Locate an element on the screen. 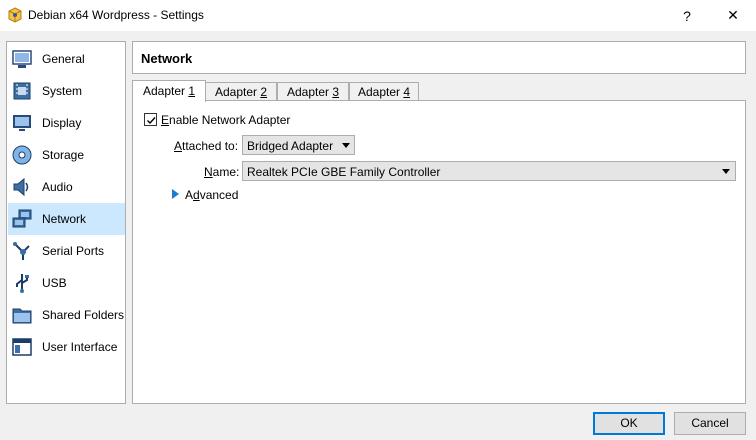  tab-adapter-4: Adapter 4 is located at coordinates (384, 91).